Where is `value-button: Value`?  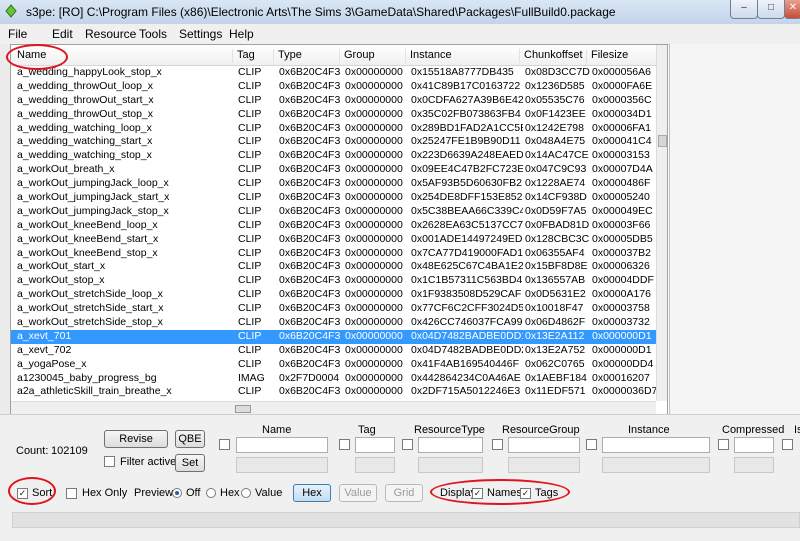
value-button: Value is located at coordinates (358, 493).